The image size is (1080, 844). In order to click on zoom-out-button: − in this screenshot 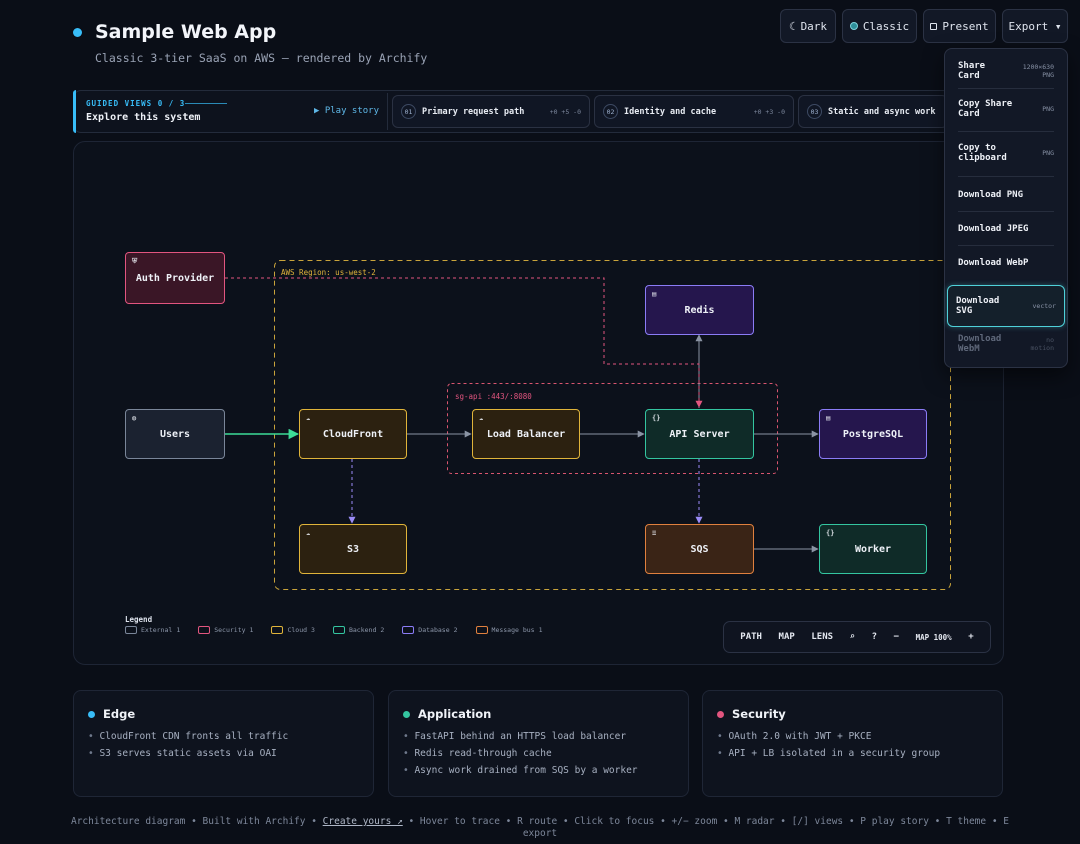, I will do `click(896, 637)`.